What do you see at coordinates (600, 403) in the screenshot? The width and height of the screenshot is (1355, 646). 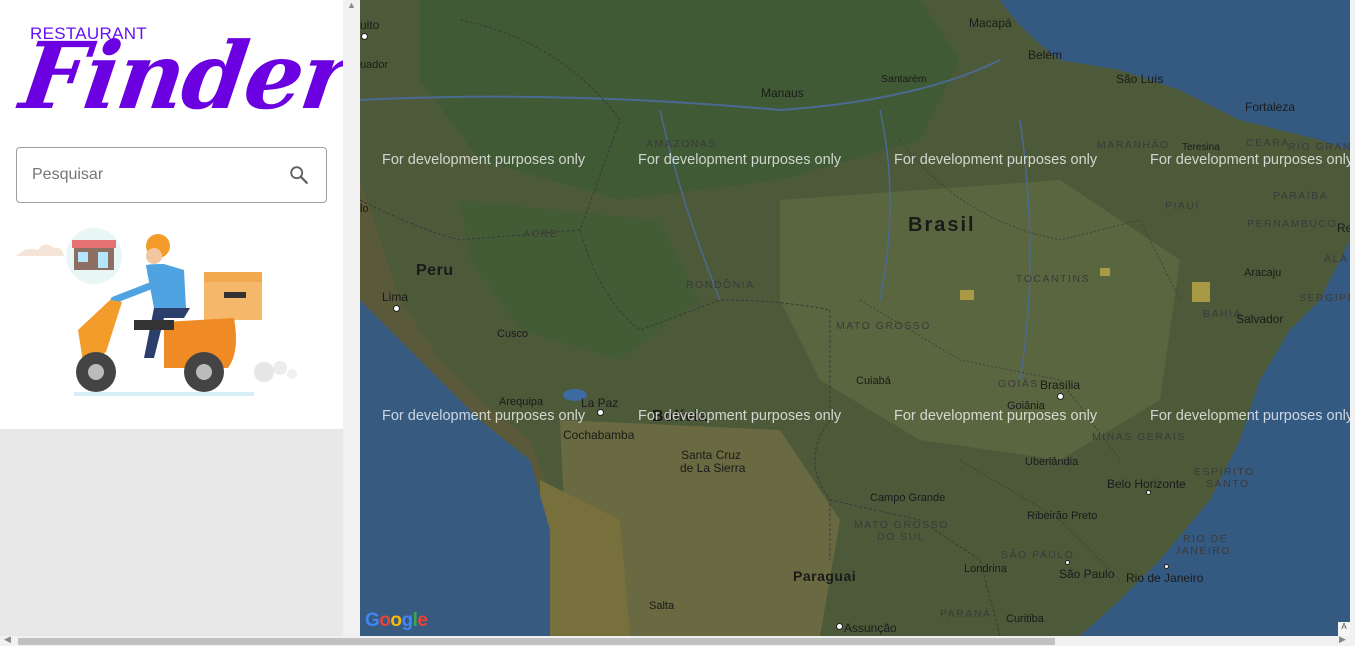 I see `label-la-paz: La Paz` at bounding box center [600, 403].